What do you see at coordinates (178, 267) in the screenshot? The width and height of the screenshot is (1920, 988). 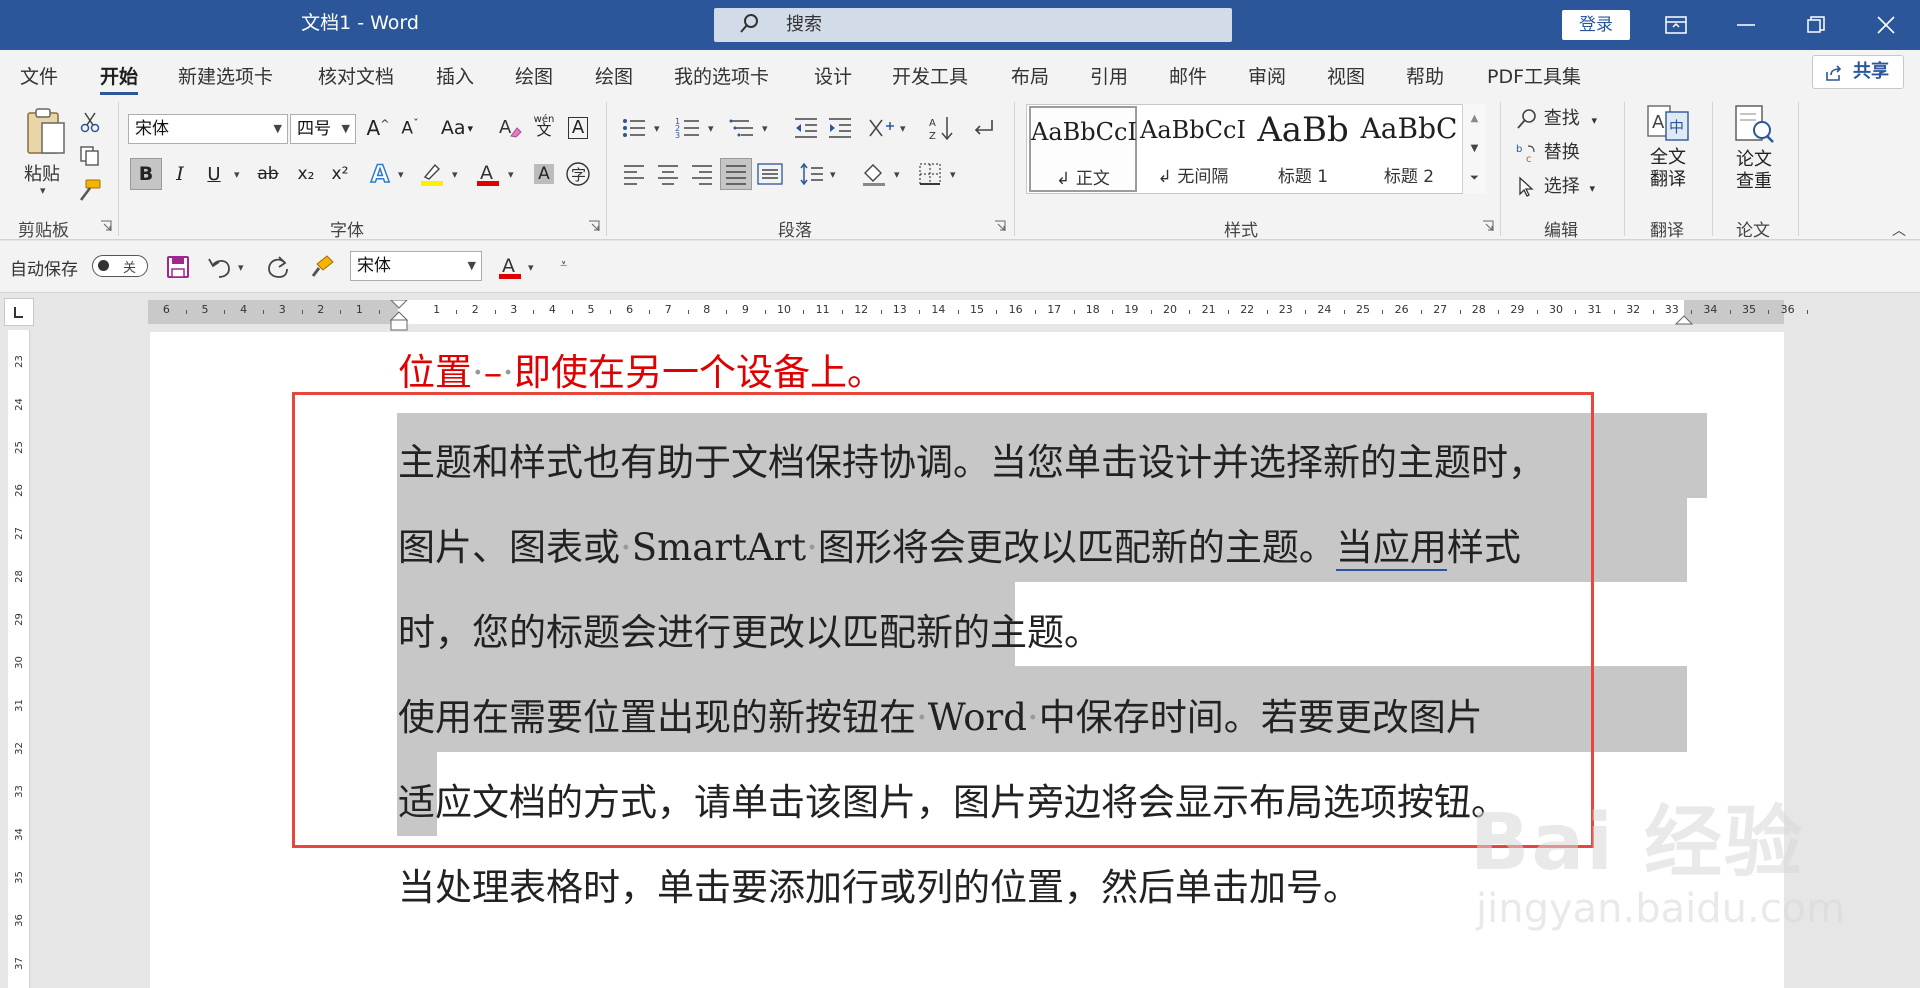 I see `save-button` at bounding box center [178, 267].